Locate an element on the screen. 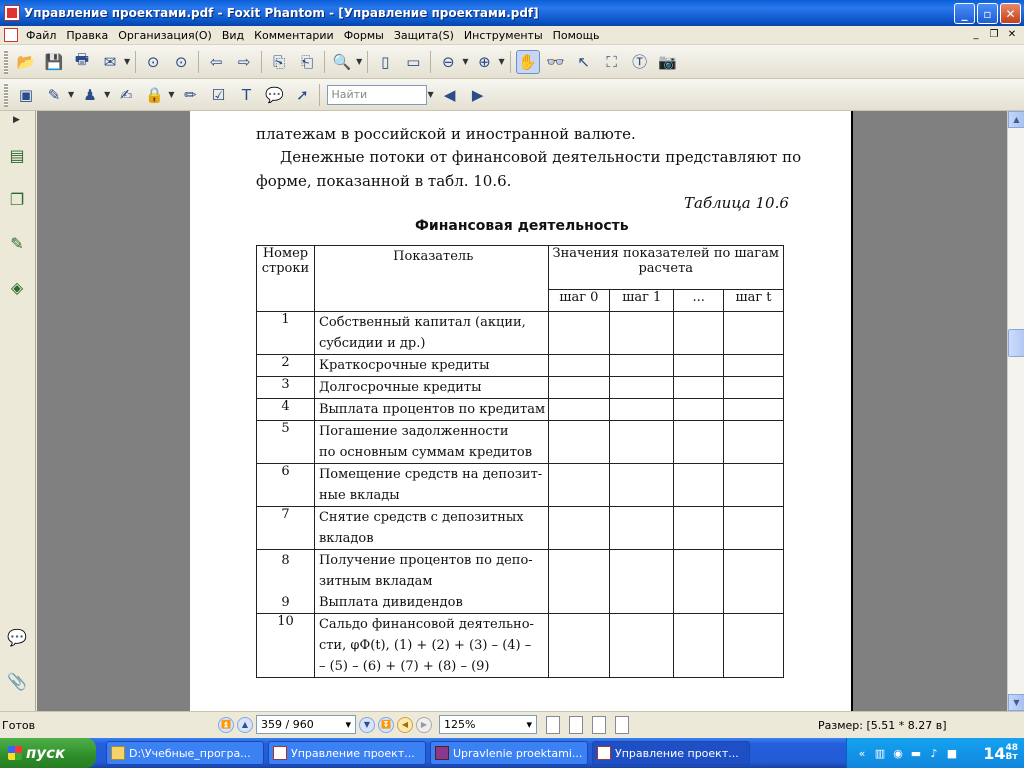 The width and height of the screenshot is (1024, 768). textbox-icon: T is located at coordinates (246, 95).